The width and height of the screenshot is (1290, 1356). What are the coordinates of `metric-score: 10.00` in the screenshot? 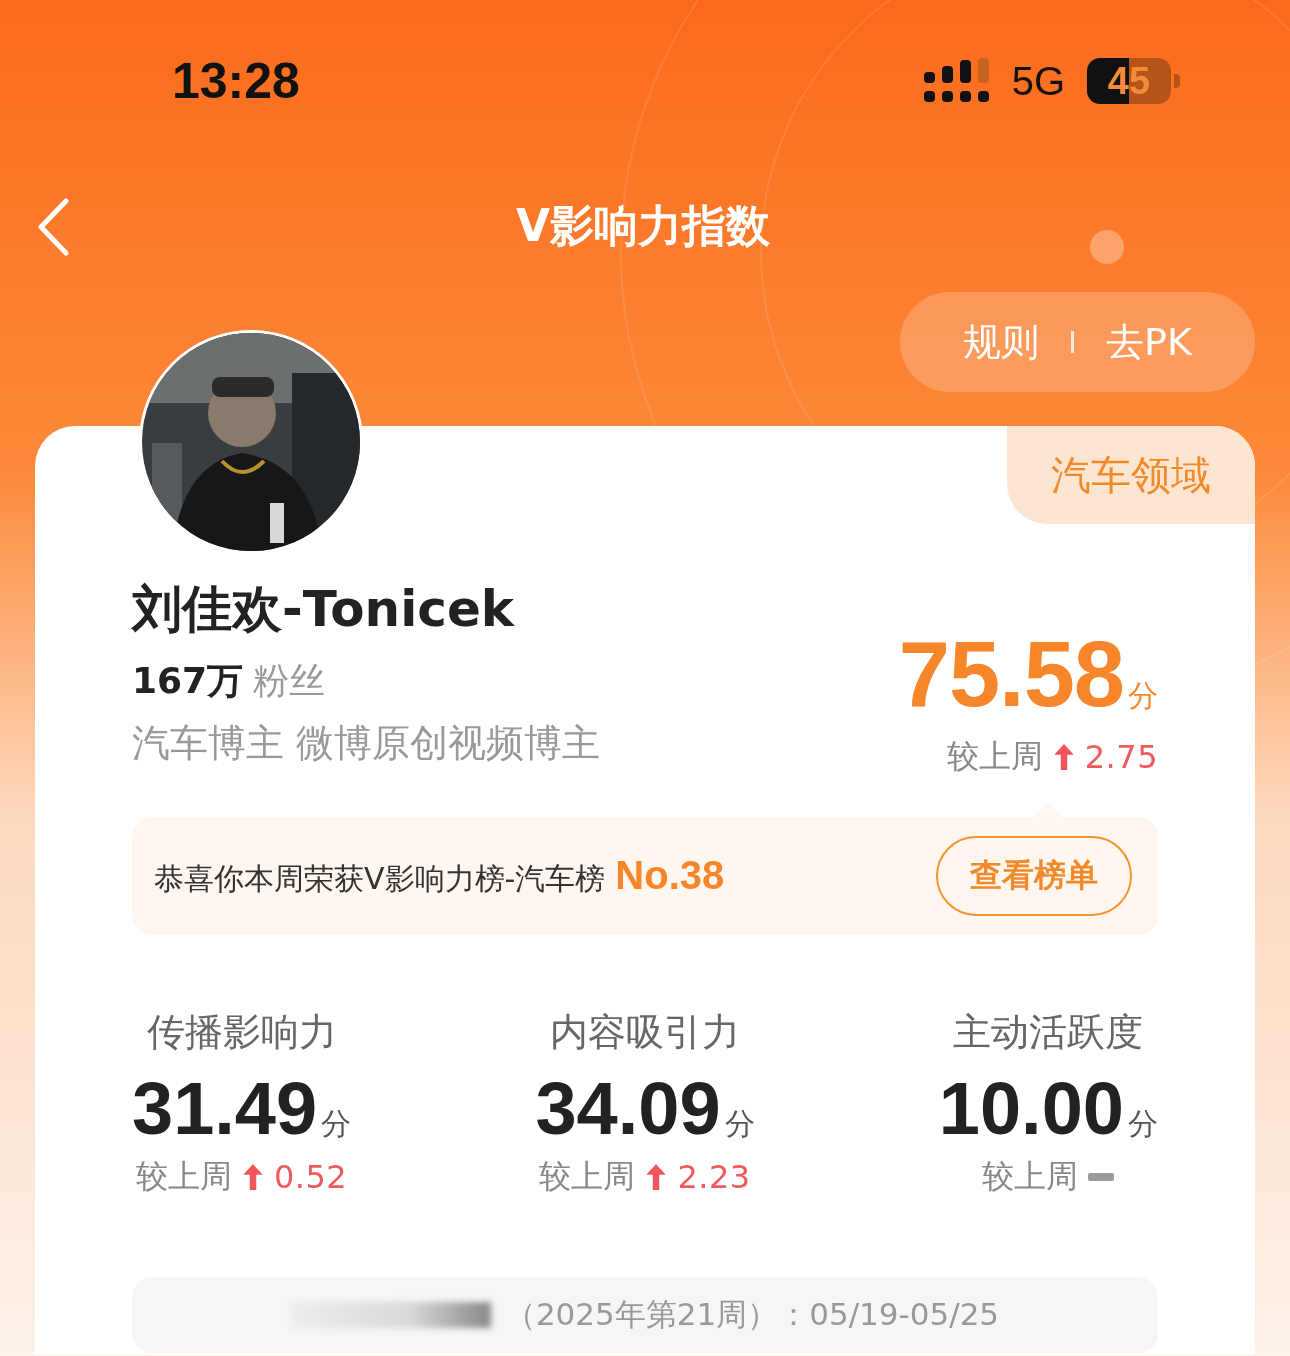 It's located at (1031, 1108).